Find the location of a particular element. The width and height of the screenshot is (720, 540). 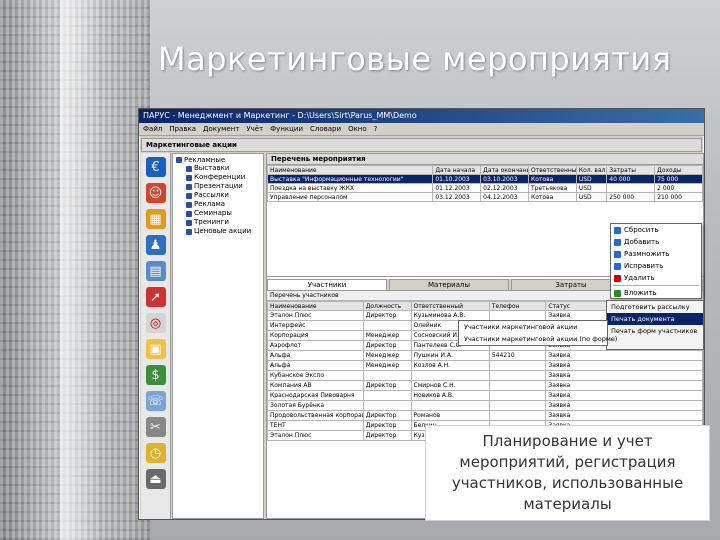

column-header: Доходы is located at coordinates (678, 170).